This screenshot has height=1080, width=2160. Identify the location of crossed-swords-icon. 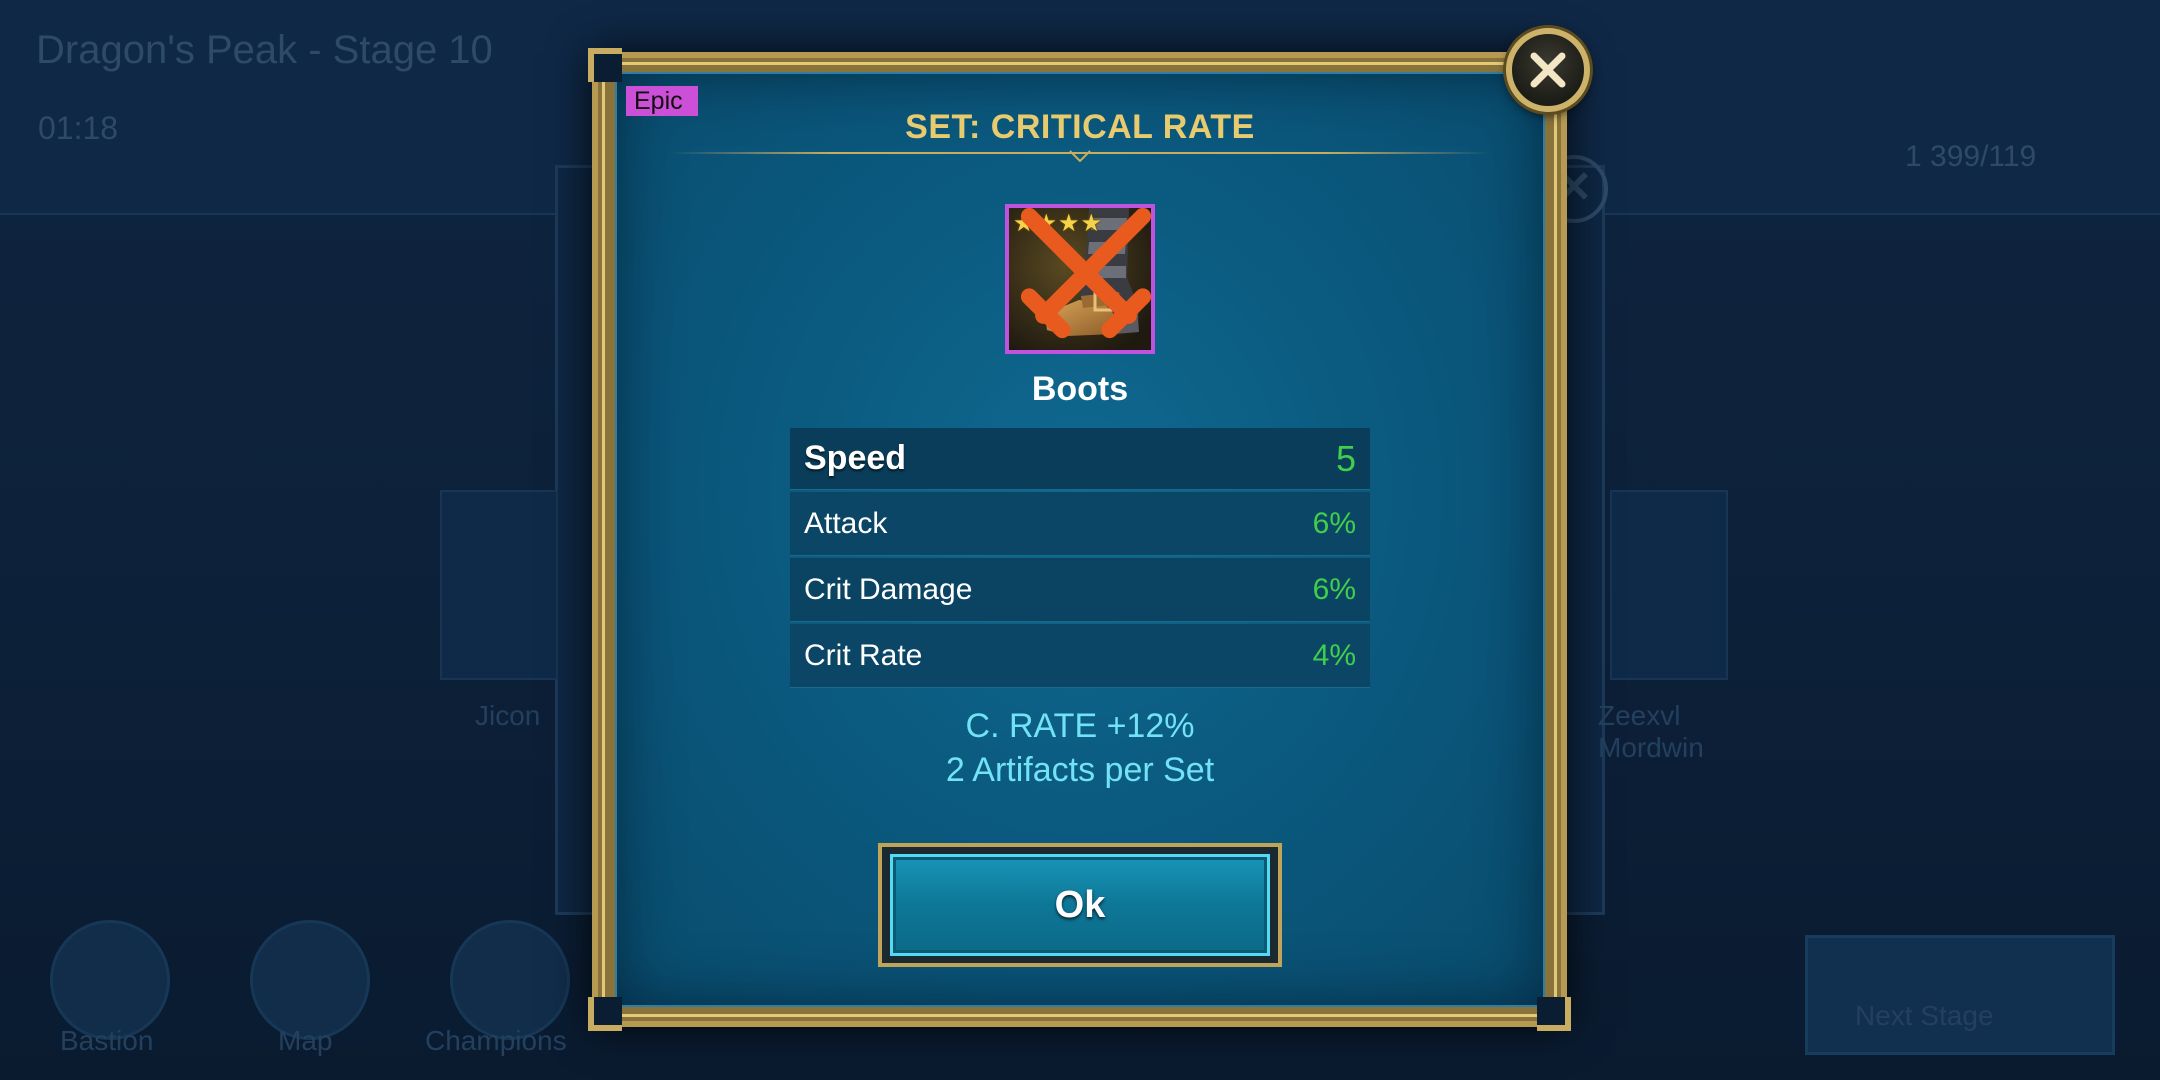
(1085, 273).